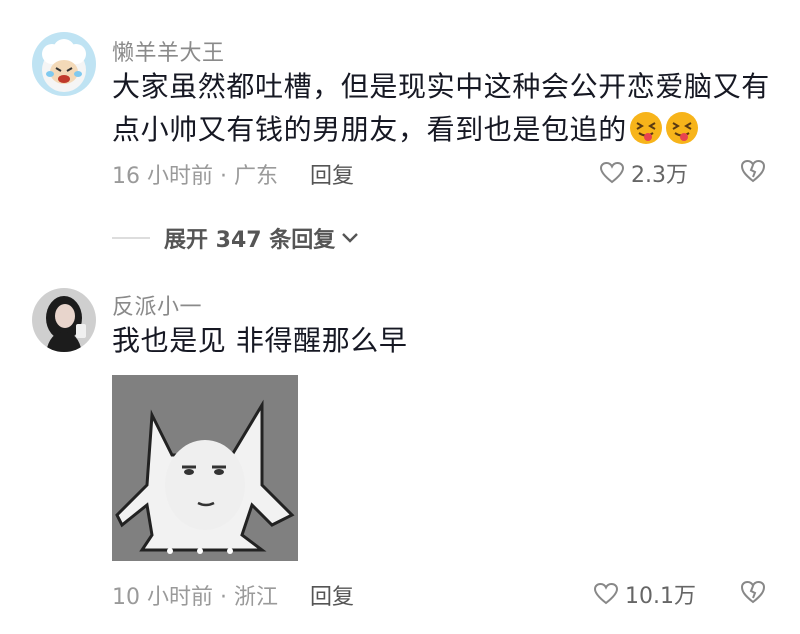 The image size is (800, 634). I want to click on username: 反派小一, so click(157, 305).